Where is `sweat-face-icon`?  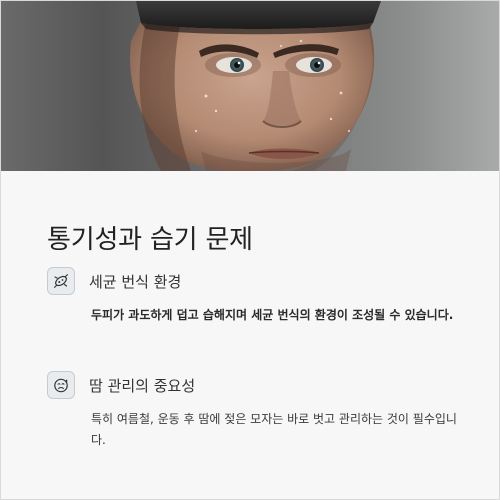 sweat-face-icon is located at coordinates (61, 385).